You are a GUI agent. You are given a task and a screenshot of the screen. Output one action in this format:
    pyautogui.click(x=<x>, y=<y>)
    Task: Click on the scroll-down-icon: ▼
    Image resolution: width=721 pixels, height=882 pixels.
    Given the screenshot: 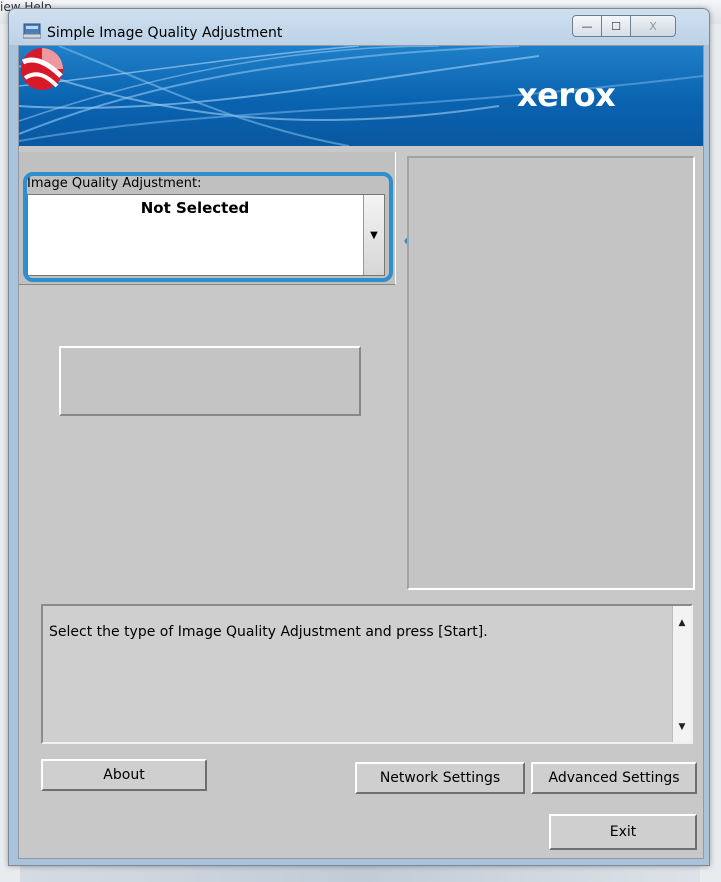 What is the action you would take?
    pyautogui.click(x=682, y=727)
    